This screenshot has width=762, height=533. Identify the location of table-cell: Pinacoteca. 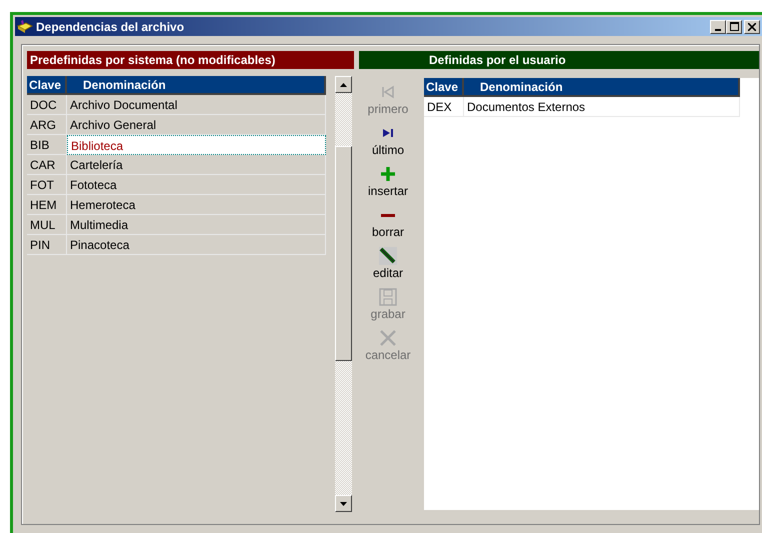
(196, 245).